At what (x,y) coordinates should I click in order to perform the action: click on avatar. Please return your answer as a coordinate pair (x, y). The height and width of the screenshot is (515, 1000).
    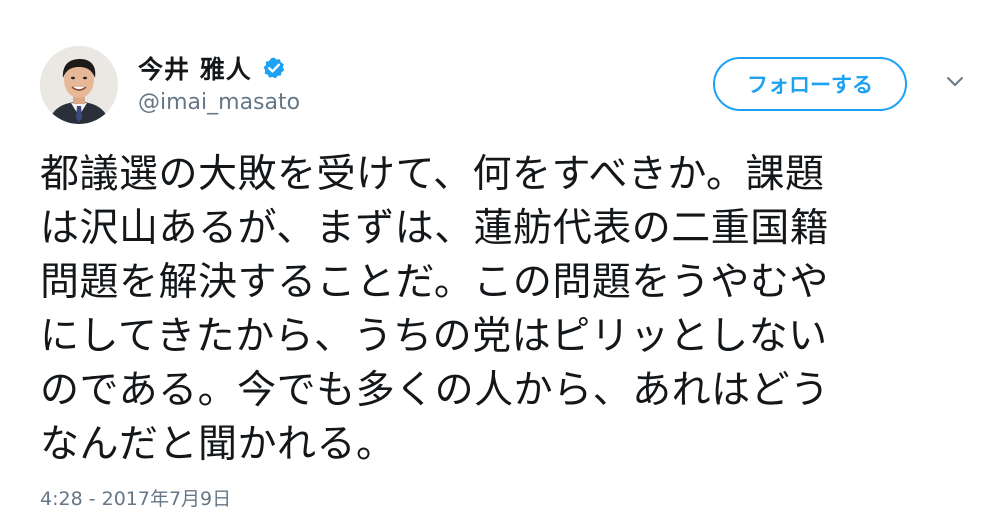
    Looking at the image, I should click on (79, 85).